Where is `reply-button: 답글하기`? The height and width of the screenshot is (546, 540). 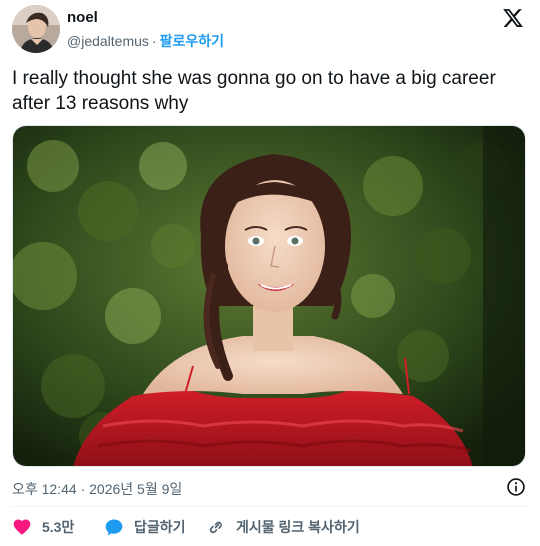
reply-button: 답글하기 is located at coordinates (145, 527).